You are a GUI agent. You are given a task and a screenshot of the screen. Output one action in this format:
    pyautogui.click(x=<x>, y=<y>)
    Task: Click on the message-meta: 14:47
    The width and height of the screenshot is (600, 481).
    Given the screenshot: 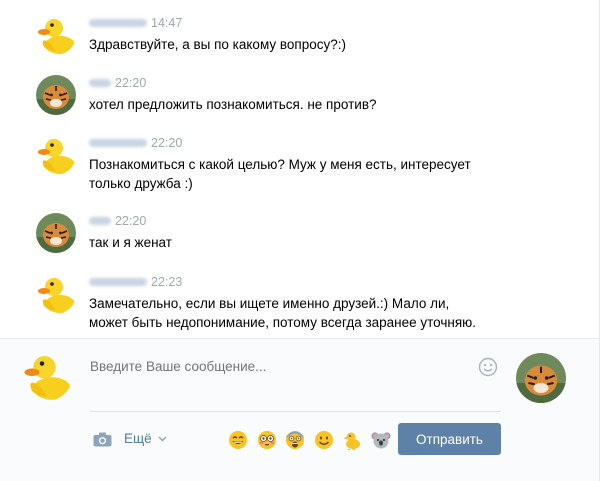 What is the action you would take?
    pyautogui.click(x=135, y=23)
    